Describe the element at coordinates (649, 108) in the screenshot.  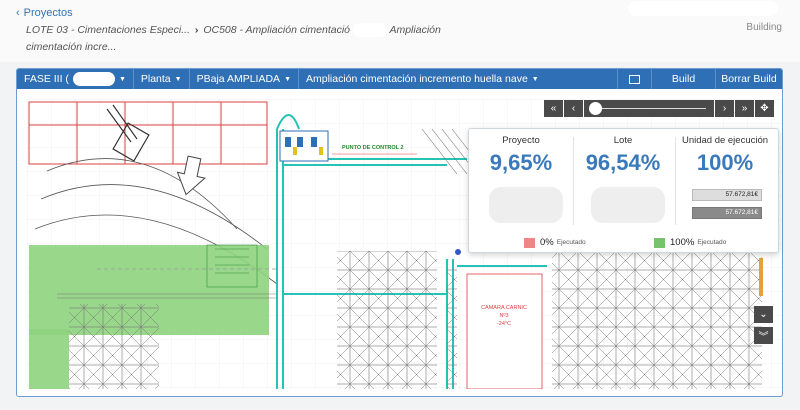
I see `zoom-slider` at that location.